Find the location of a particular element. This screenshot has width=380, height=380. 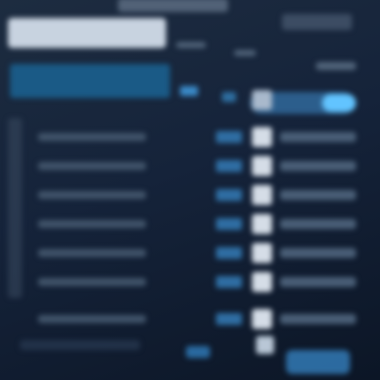

menu-item-c is located at coordinates (336, 66).